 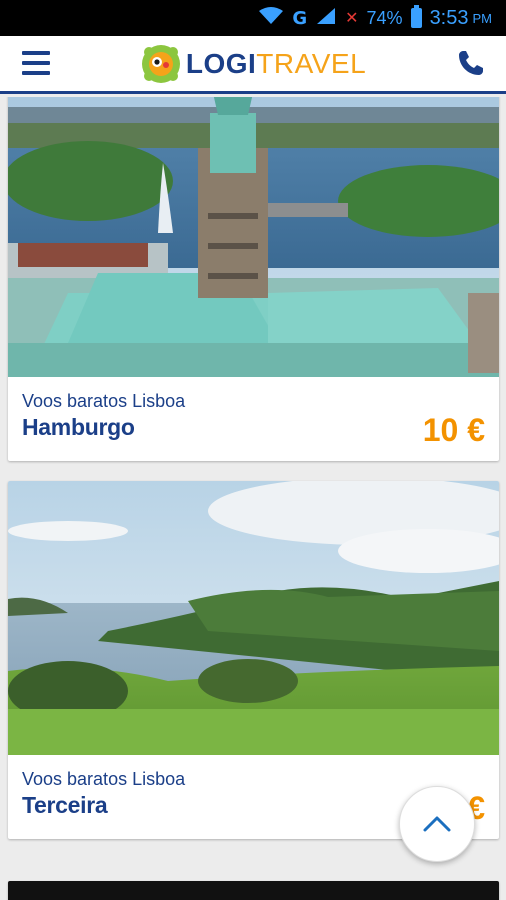 I want to click on signal-icon, so click(x=326, y=18).